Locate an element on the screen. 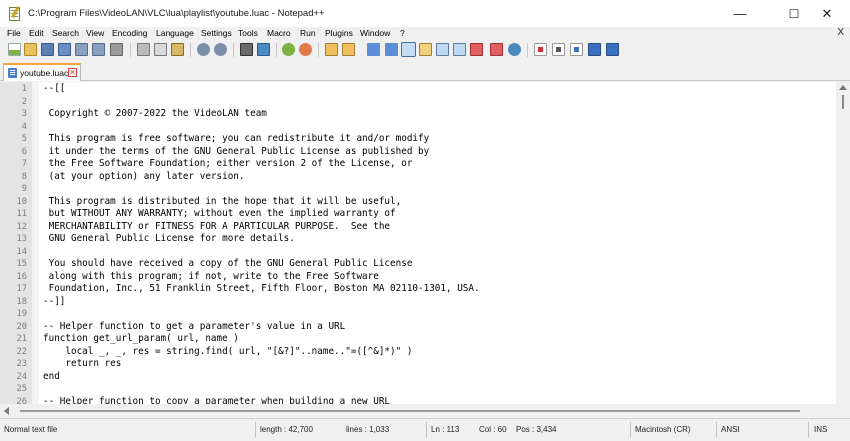 The image size is (850, 441). editor-line: 4 is located at coordinates (415, 127).